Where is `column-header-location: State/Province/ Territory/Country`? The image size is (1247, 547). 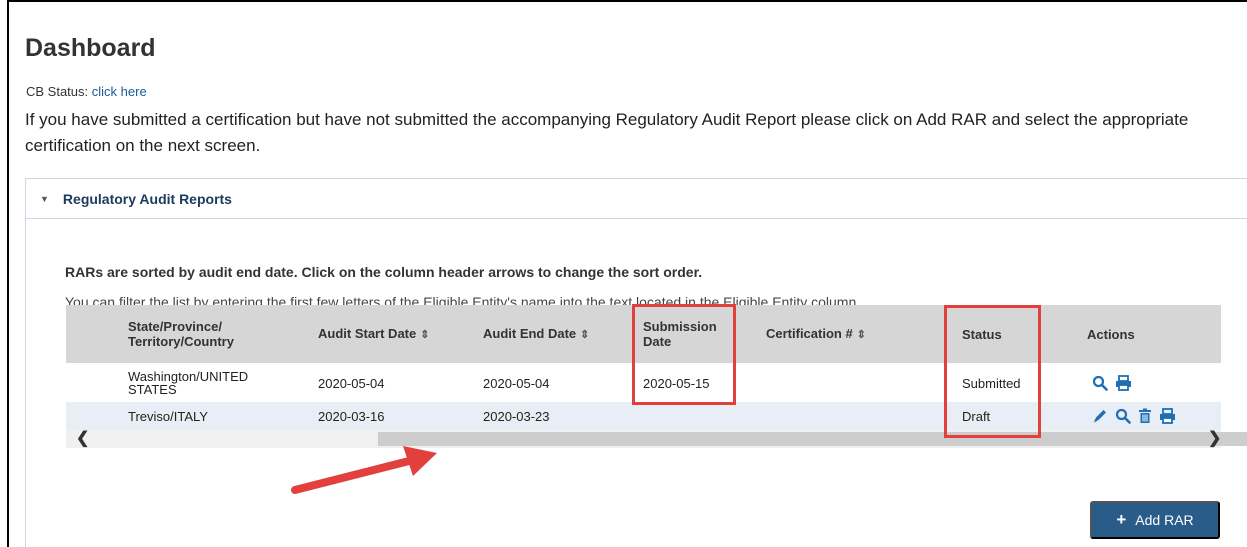 column-header-location: State/Province/ Territory/Country is located at coordinates (181, 334).